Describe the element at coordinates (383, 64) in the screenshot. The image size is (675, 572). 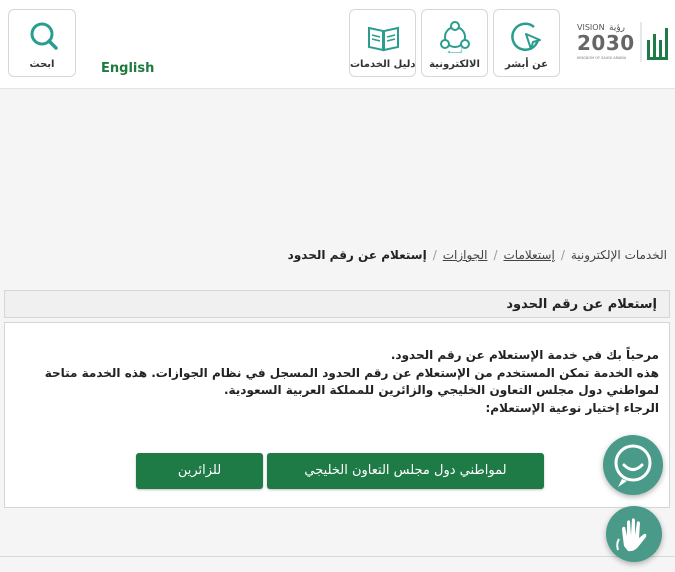
I see `services-guide-label: دليل الخدمات` at that location.